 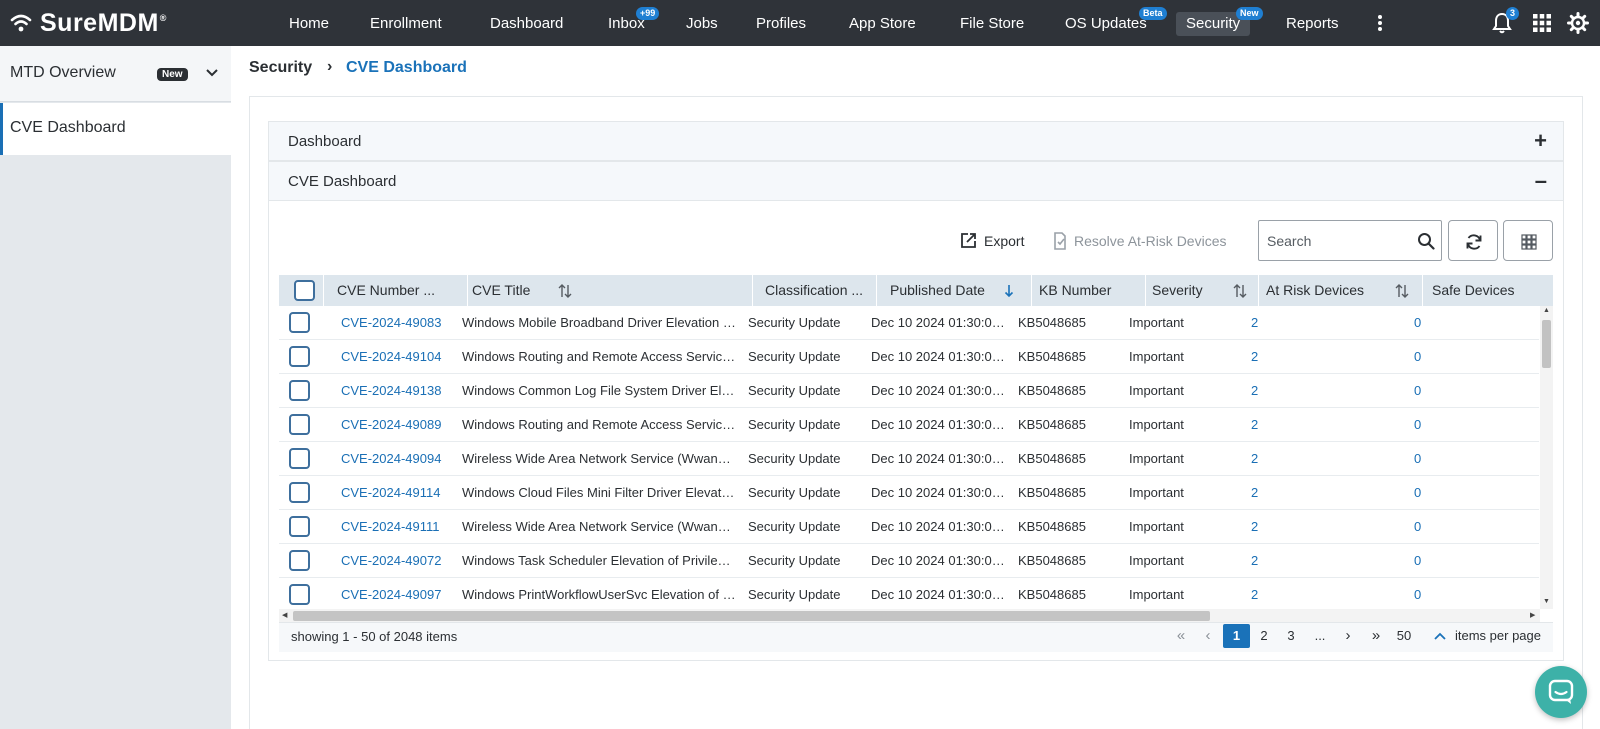 I want to click on scroll-down-icon: ▼, so click(x=1546, y=601).